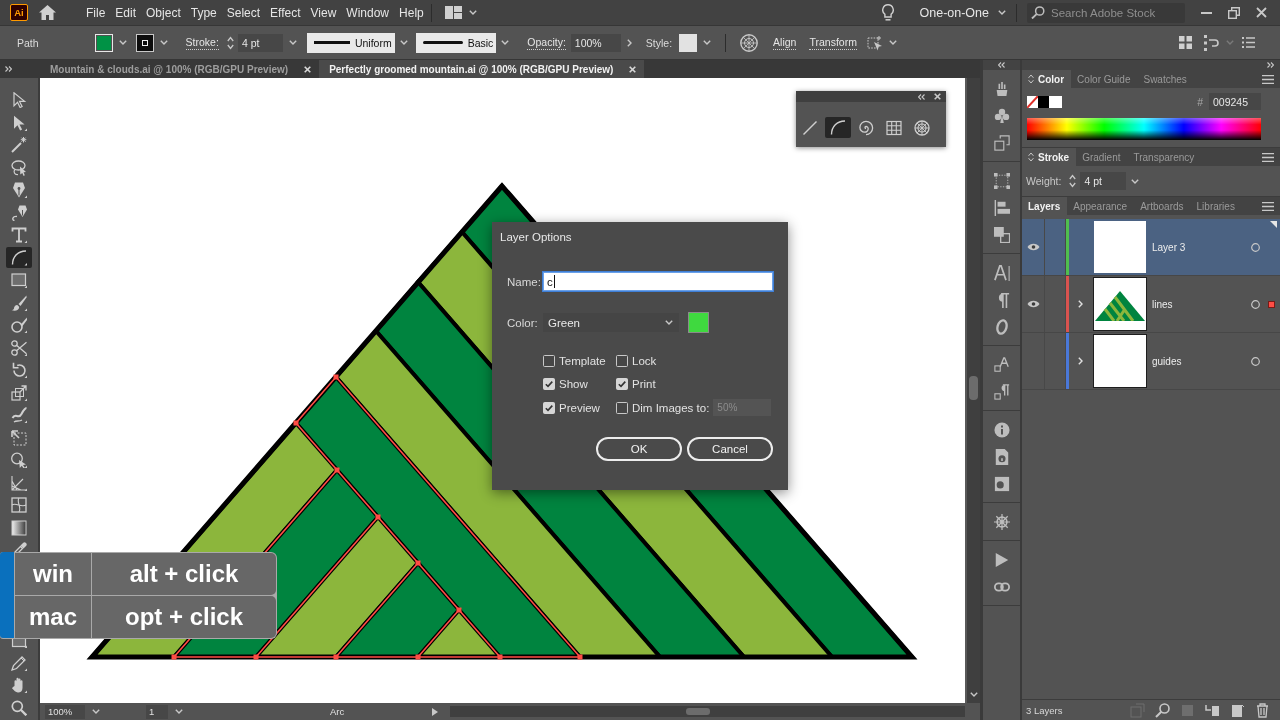 This screenshot has width=1280, height=720. I want to click on transform-box-icon, so click(1001, 180).